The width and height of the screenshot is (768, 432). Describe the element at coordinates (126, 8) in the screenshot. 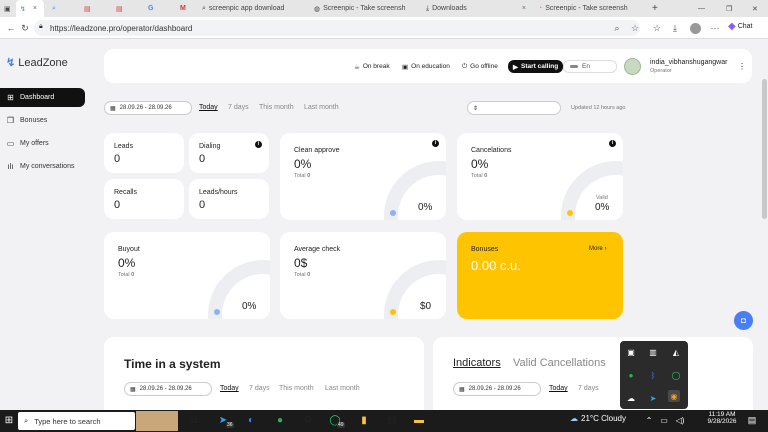

I see `tab-pdf-2: ▤` at that location.